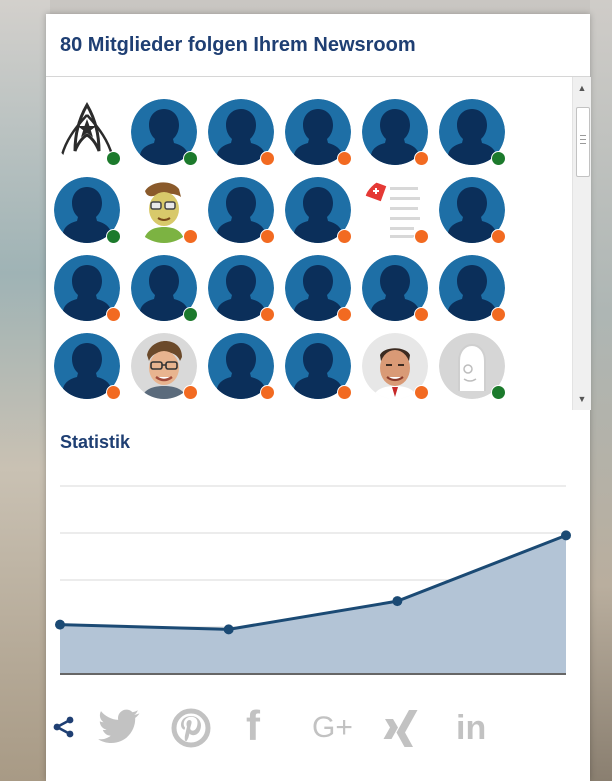 The width and height of the screenshot is (612, 781). What do you see at coordinates (25, 390) in the screenshot?
I see `background-left` at bounding box center [25, 390].